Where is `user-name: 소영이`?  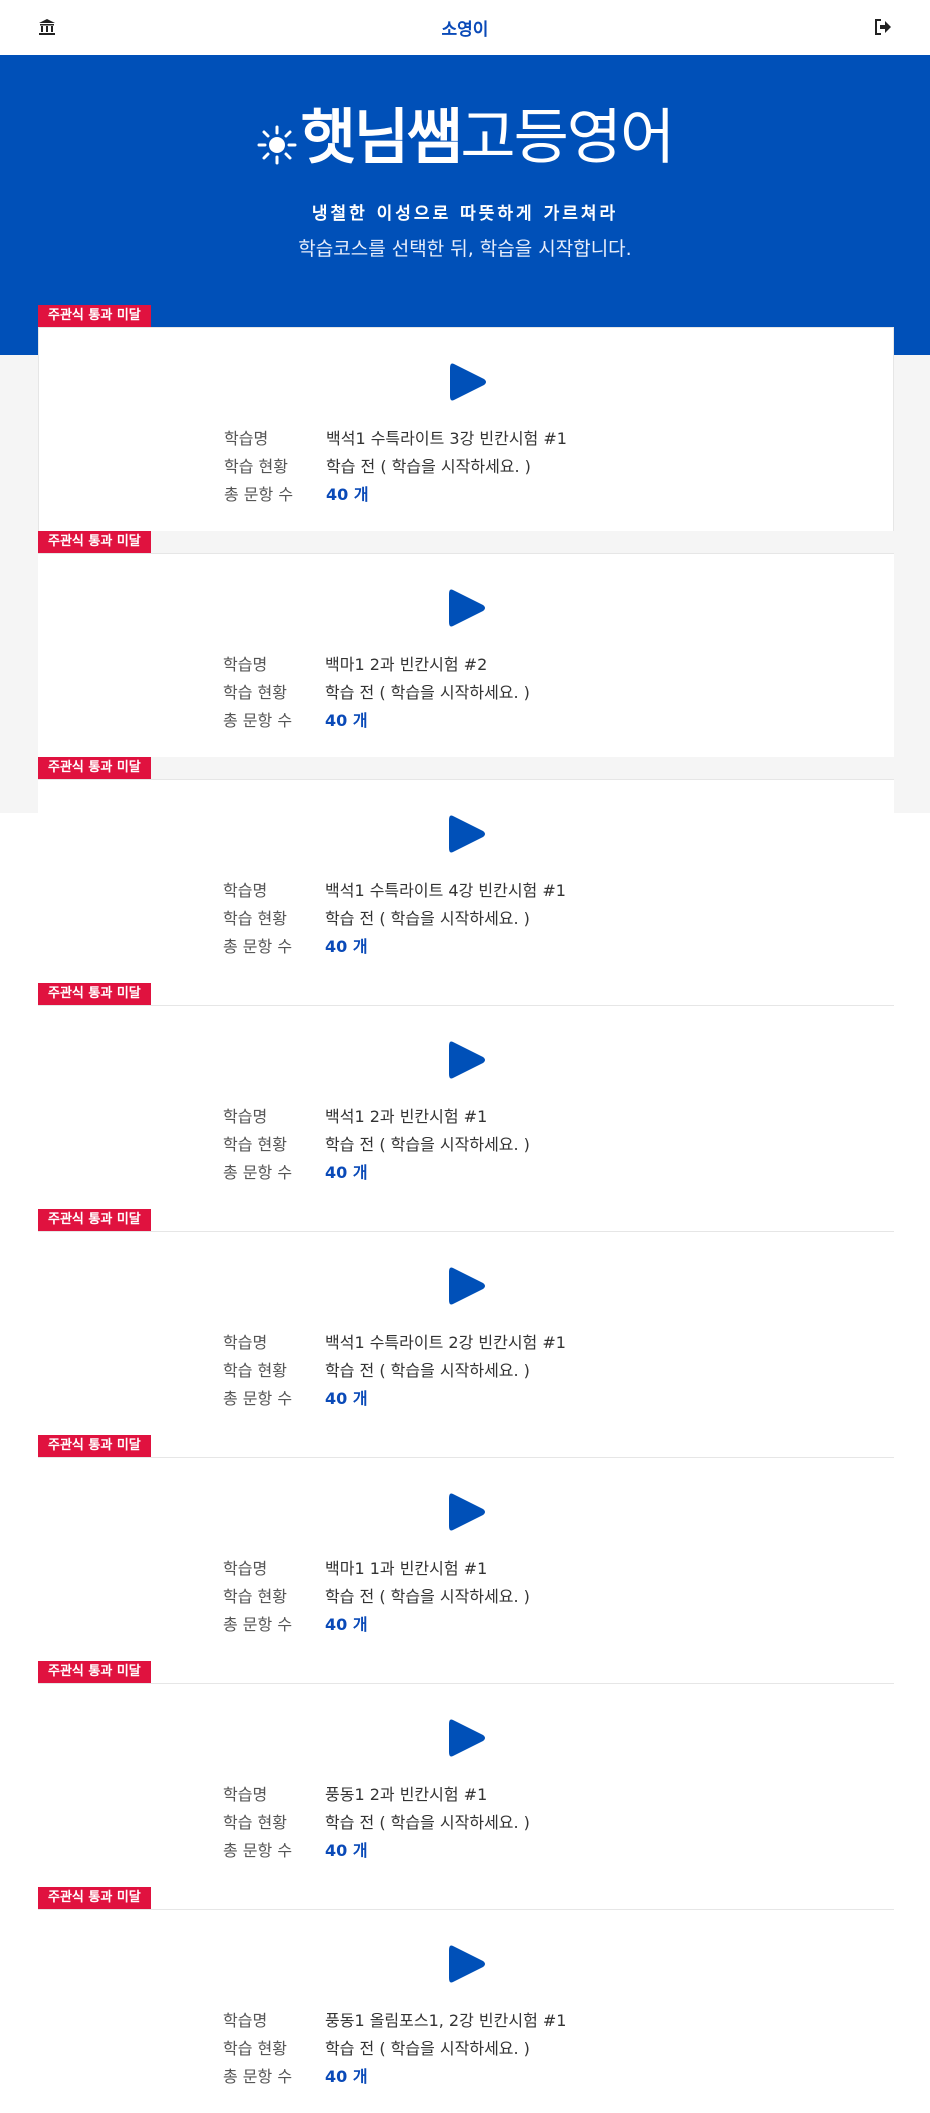
user-name: 소영이 is located at coordinates (465, 27).